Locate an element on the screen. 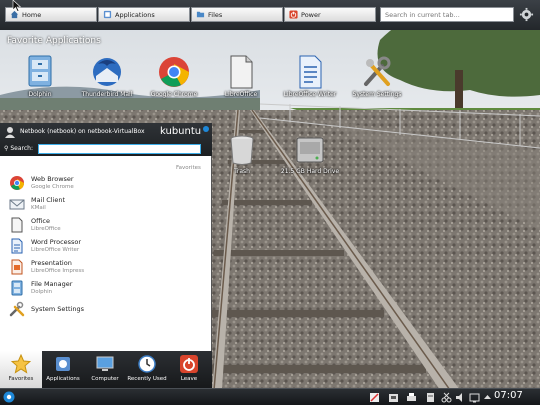 This screenshot has height=405, width=540. menu-item-presentation: Presentation LibreOffice Impress is located at coordinates (106, 267).